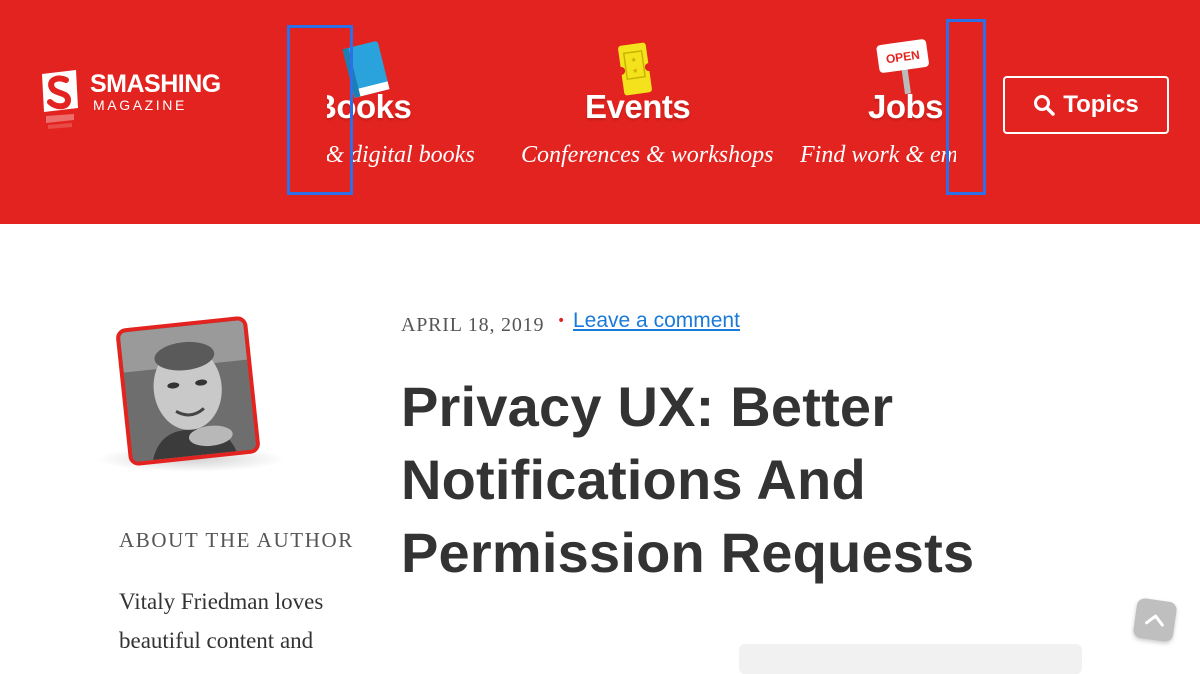  Describe the element at coordinates (910, 659) in the screenshot. I see `side-panel` at that location.